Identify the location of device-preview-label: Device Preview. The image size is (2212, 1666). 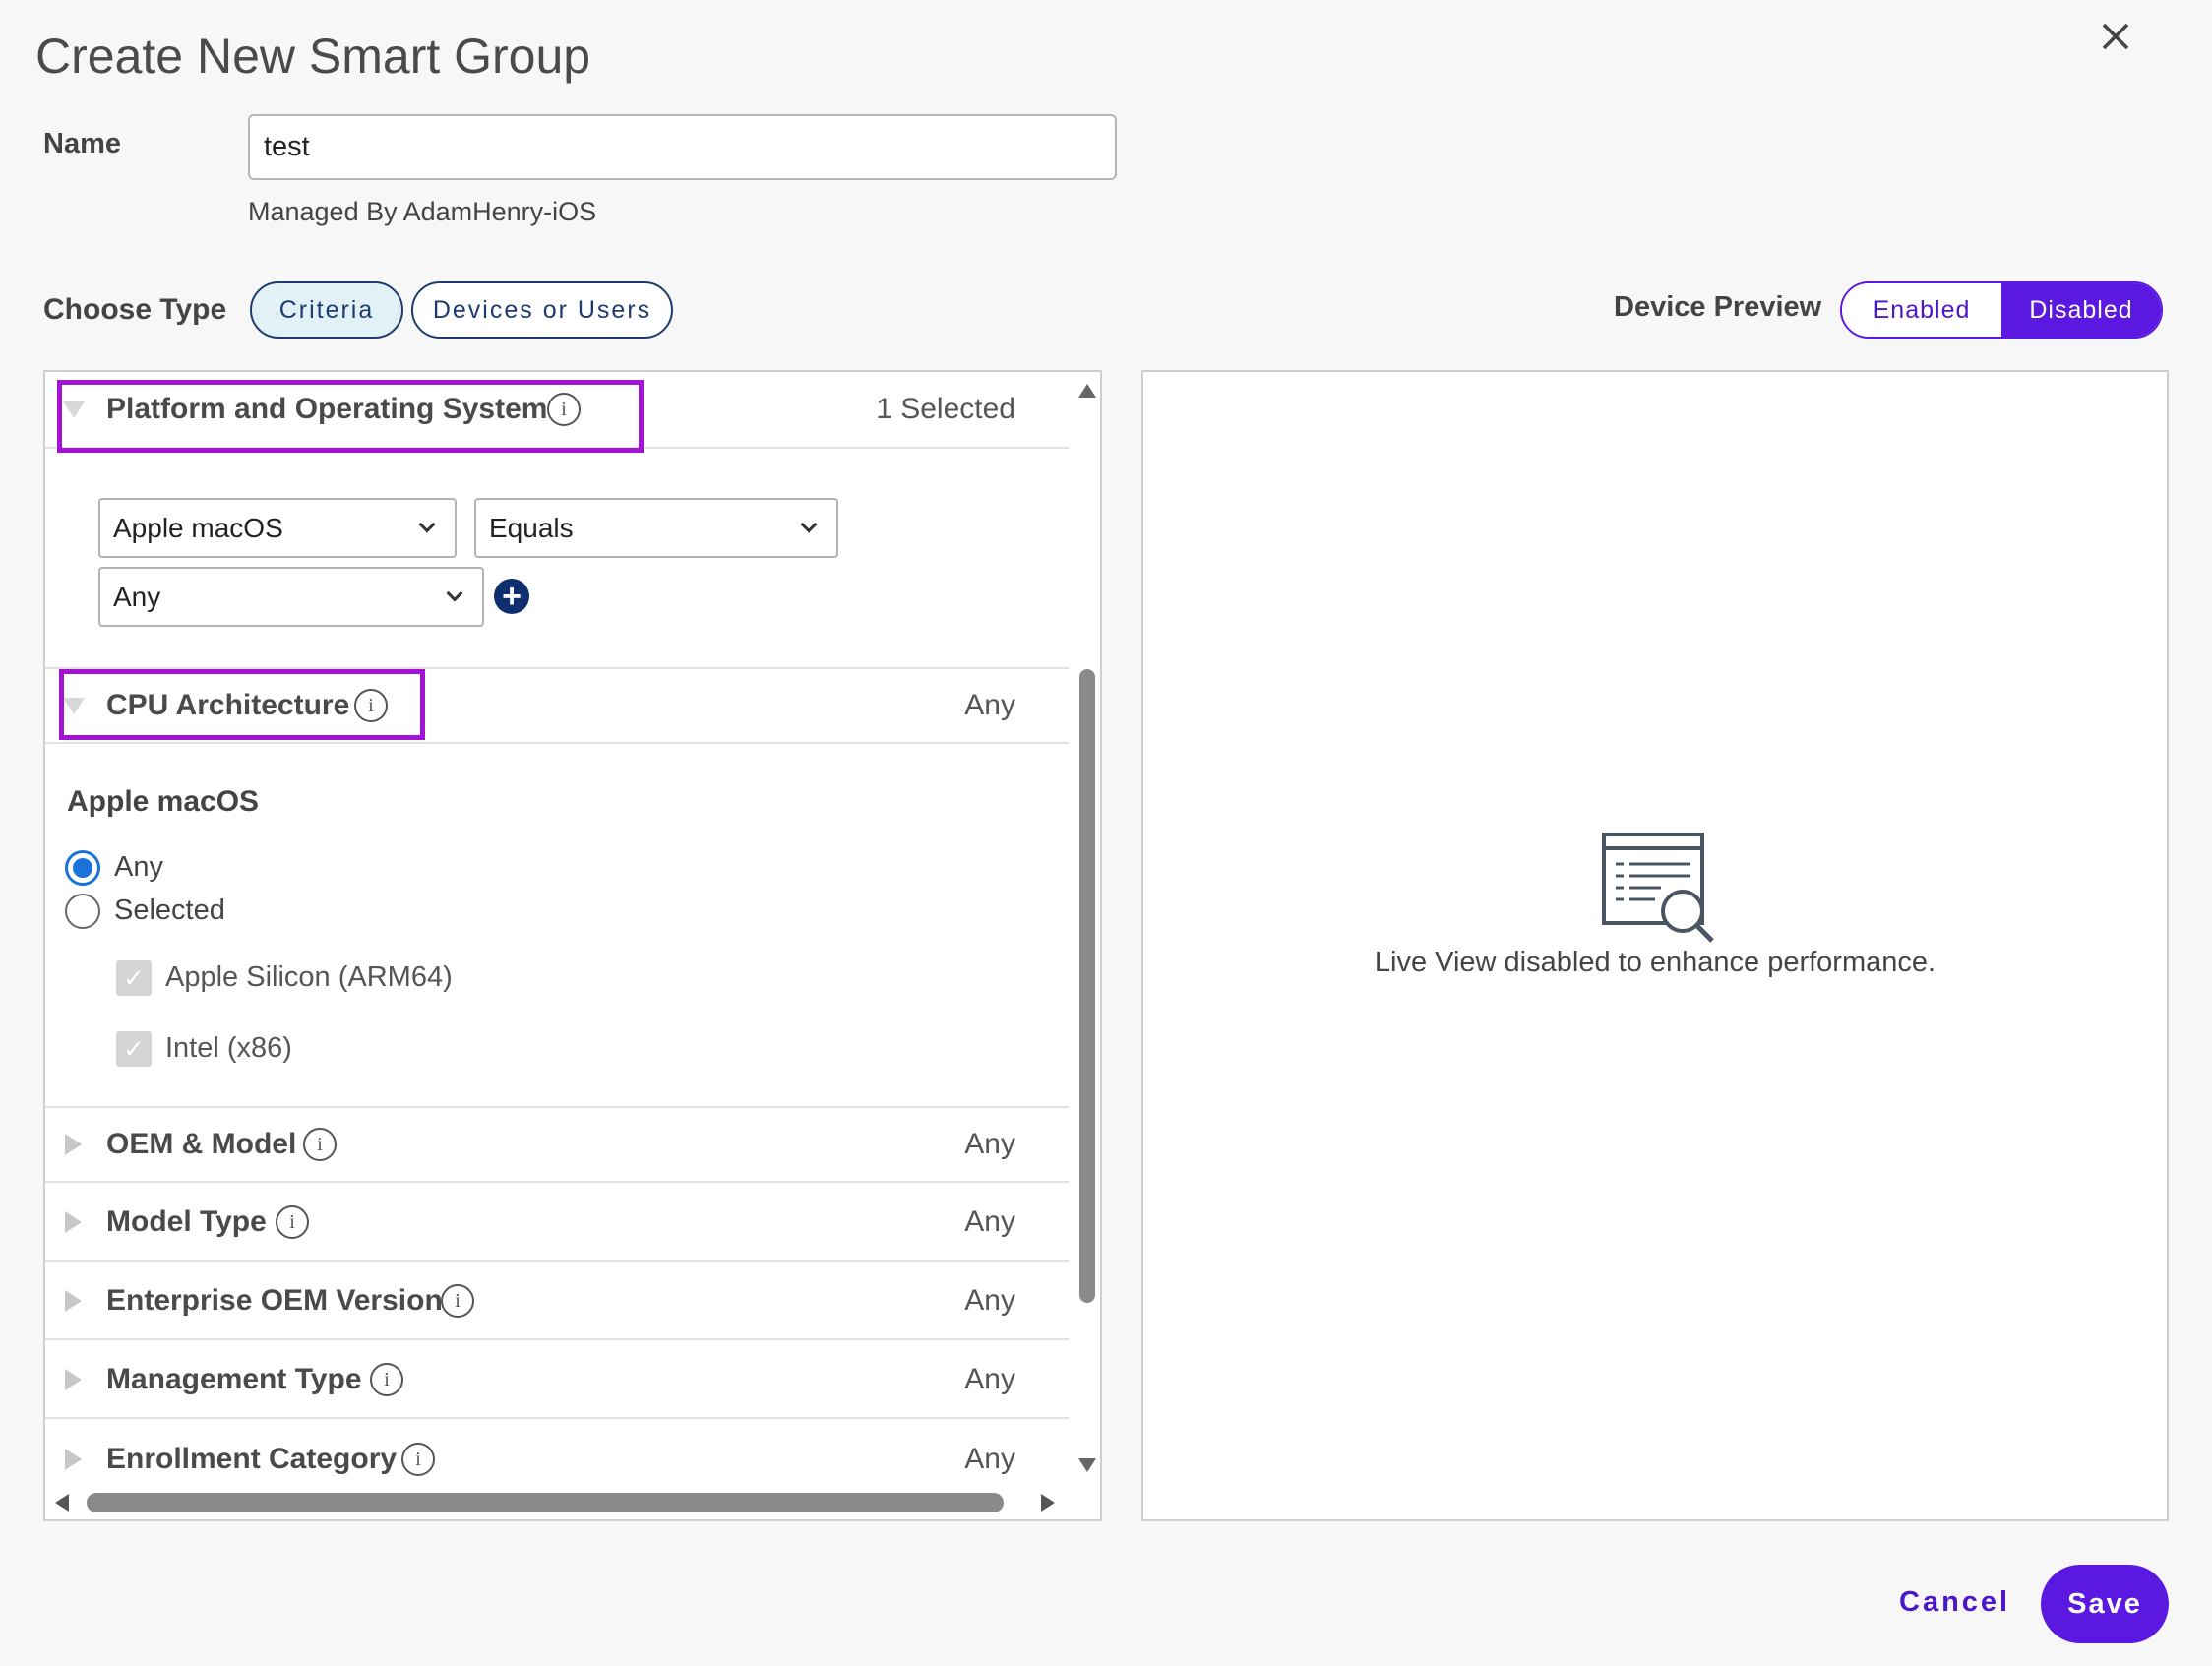
(1718, 307).